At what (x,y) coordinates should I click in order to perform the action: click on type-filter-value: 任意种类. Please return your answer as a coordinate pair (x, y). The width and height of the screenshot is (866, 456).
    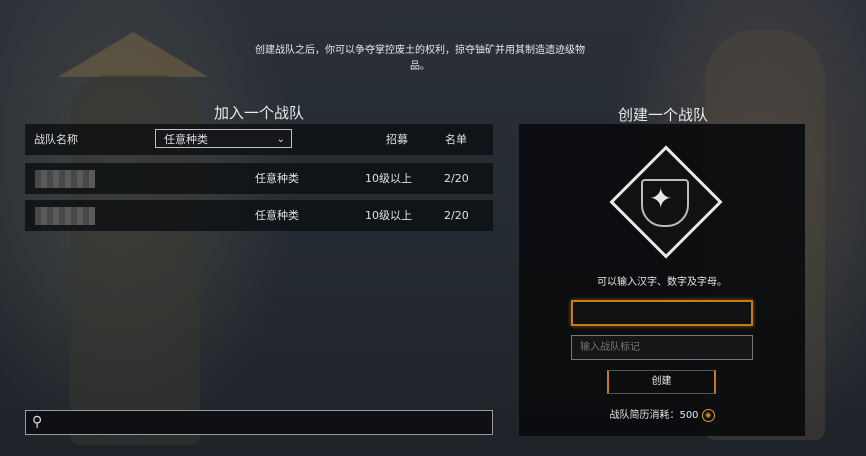
    Looking at the image, I should click on (186, 139).